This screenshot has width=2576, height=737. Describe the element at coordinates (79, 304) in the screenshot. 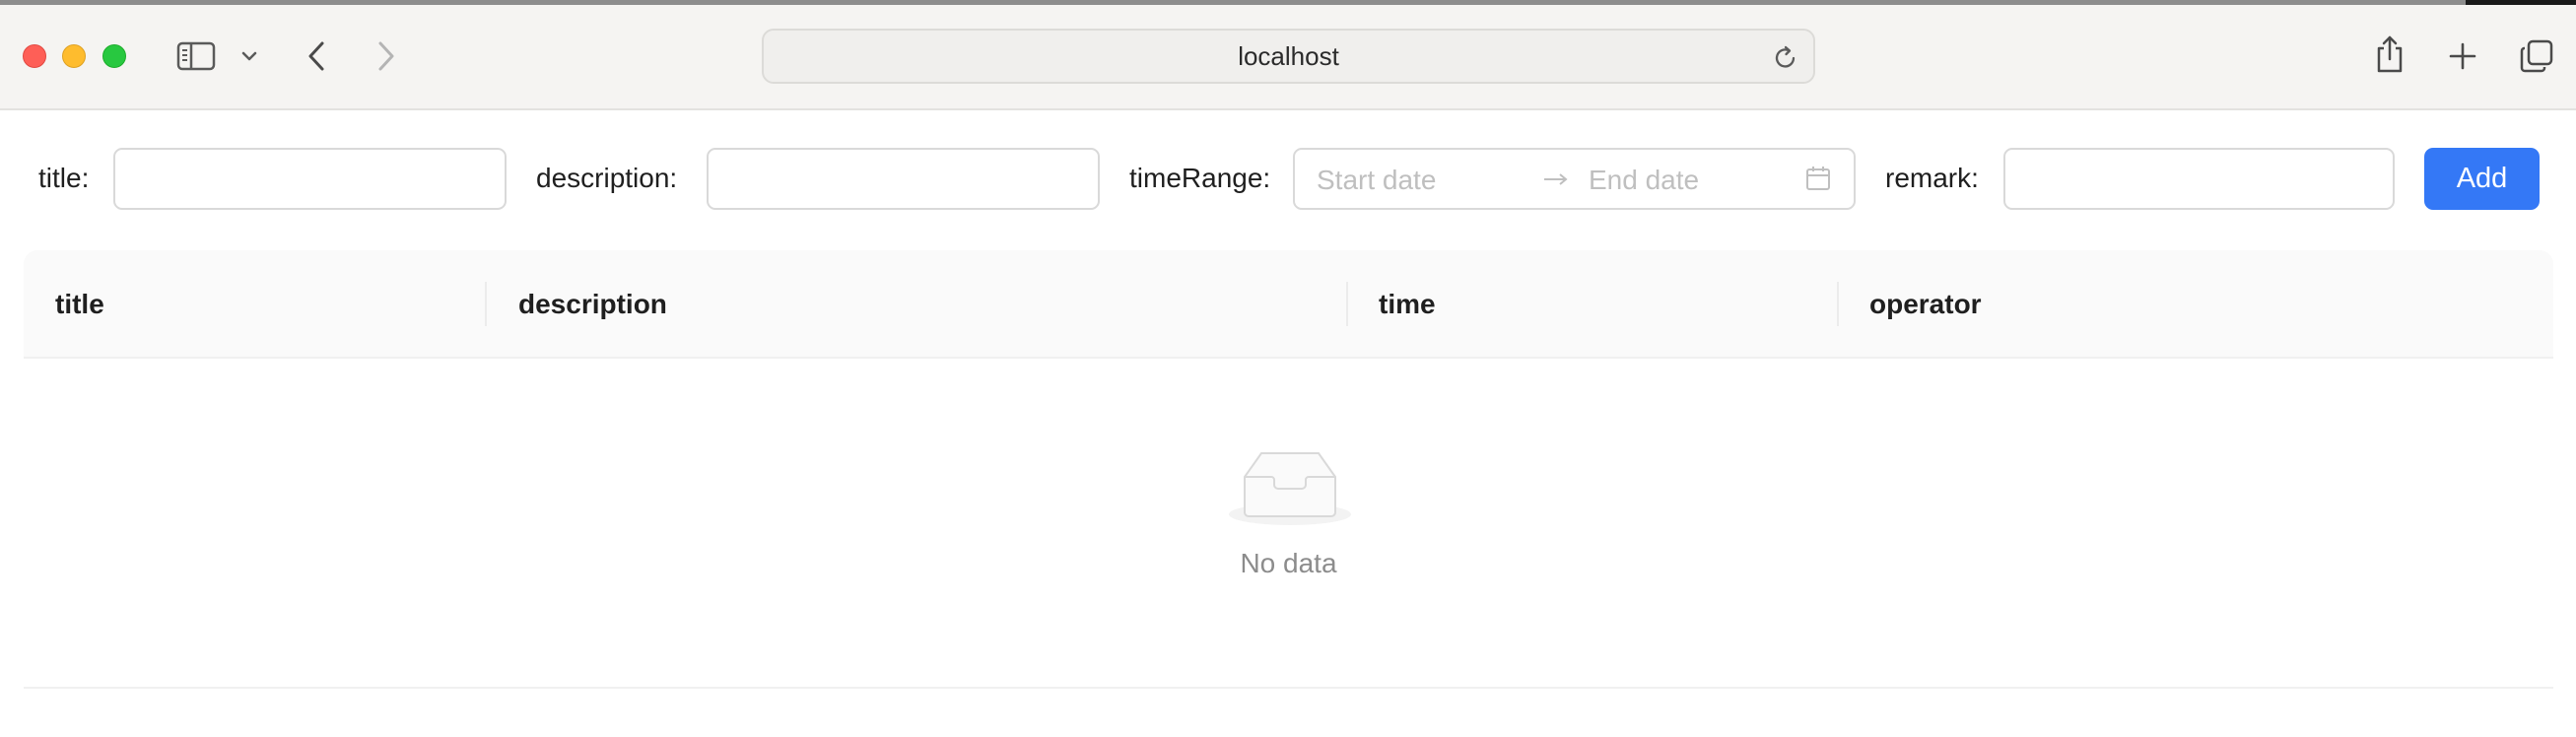

I see `column-header-title: title` at that location.